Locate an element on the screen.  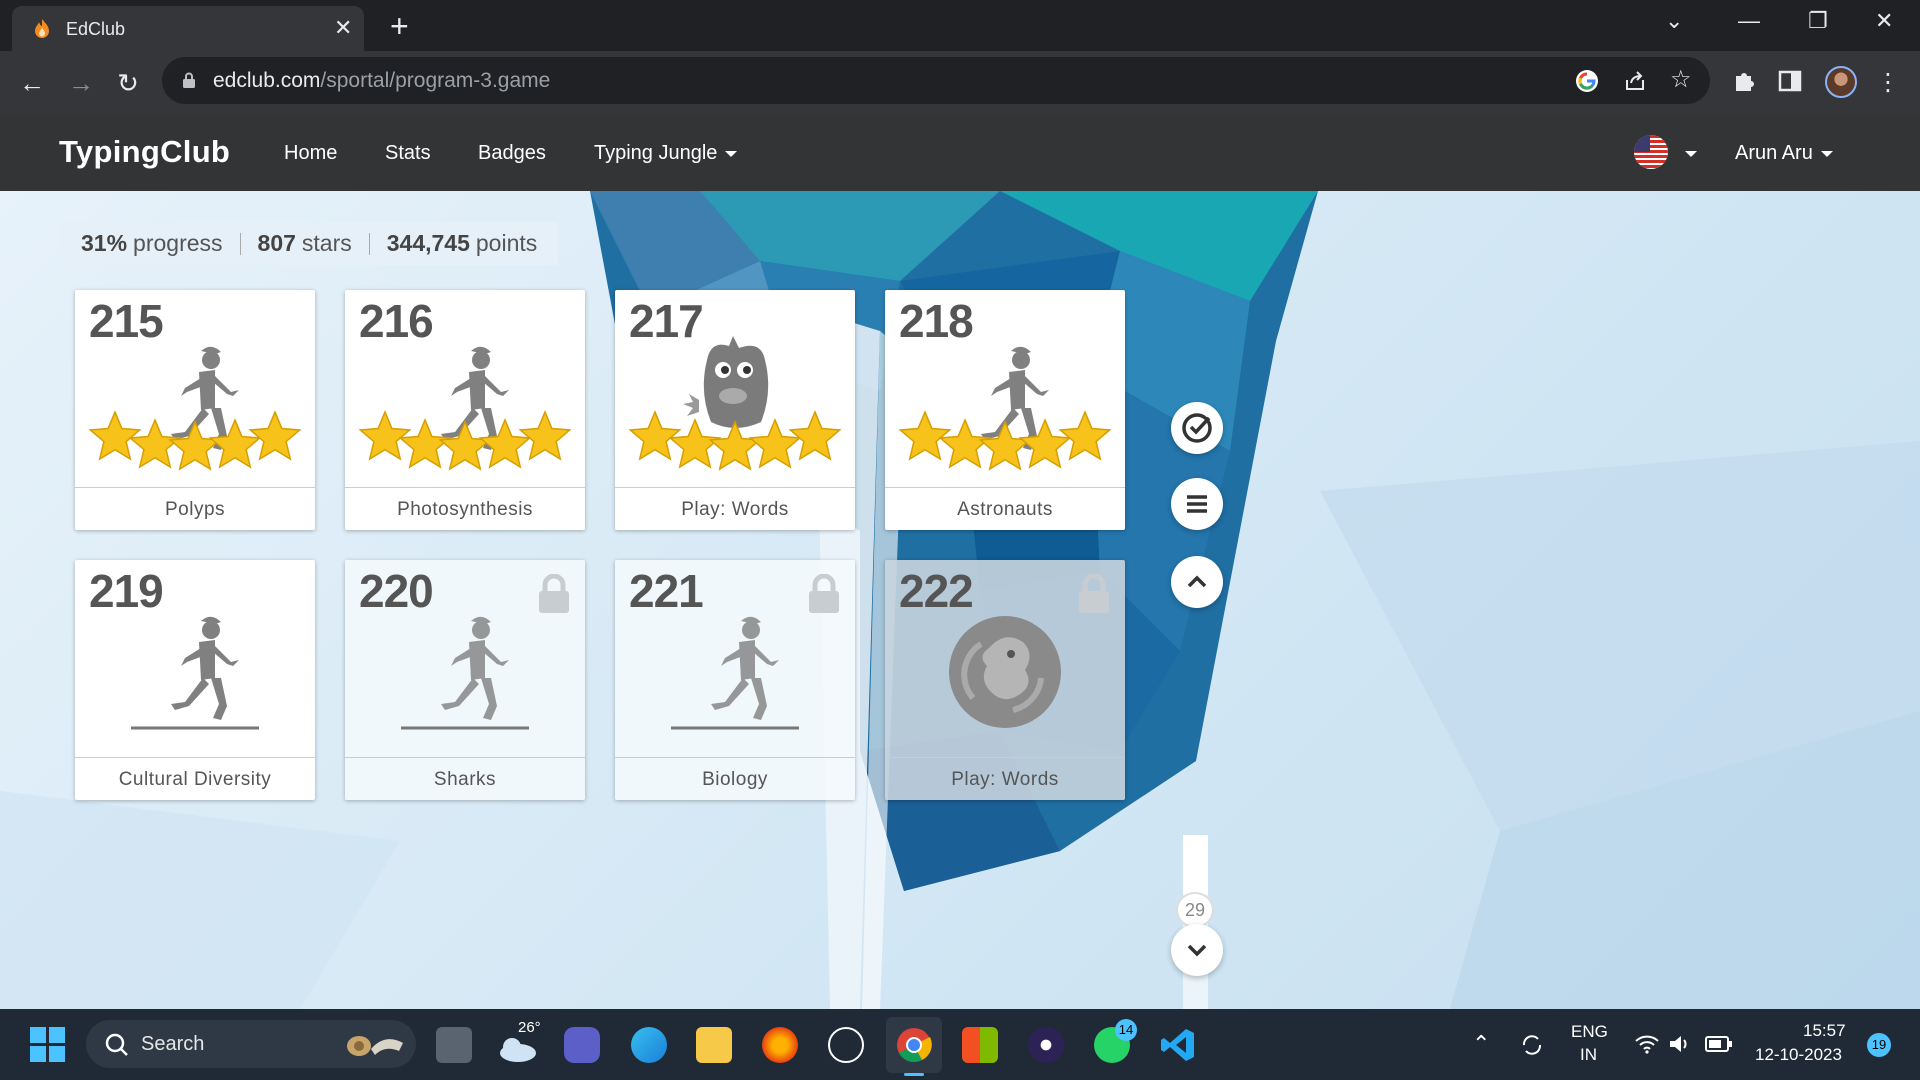
file-explorer-icon is located at coordinates (714, 1045).